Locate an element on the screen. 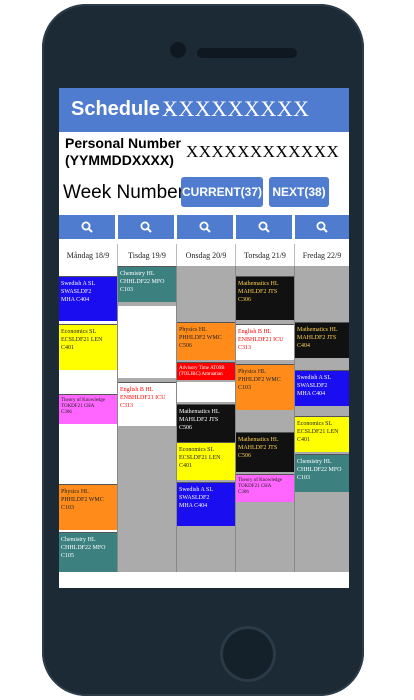 The height and width of the screenshot is (700, 414). week-number-row: Week Number CURRENT(37) NEXT(38) is located at coordinates (204, 192).